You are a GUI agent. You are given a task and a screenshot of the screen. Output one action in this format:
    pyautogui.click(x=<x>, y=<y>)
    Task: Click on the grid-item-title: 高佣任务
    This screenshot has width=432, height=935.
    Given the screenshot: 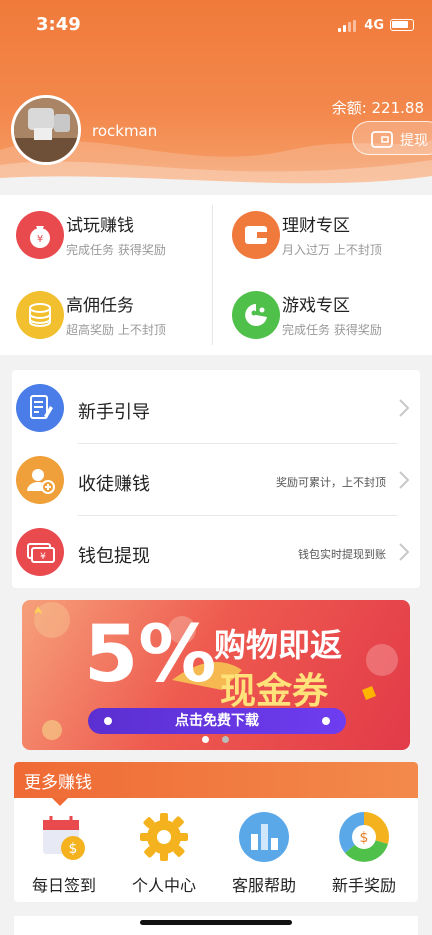 What is the action you would take?
    pyautogui.click(x=100, y=306)
    